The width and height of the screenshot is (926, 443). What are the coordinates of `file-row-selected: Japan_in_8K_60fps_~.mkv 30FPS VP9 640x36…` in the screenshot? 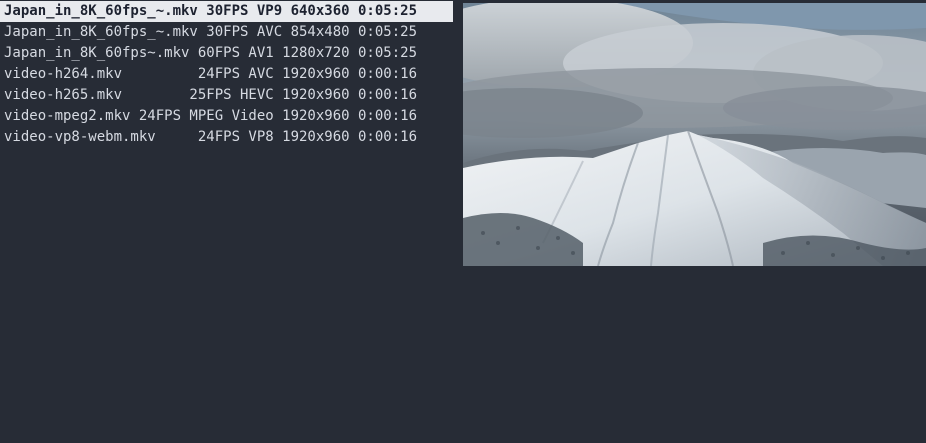 It's located at (226, 11).